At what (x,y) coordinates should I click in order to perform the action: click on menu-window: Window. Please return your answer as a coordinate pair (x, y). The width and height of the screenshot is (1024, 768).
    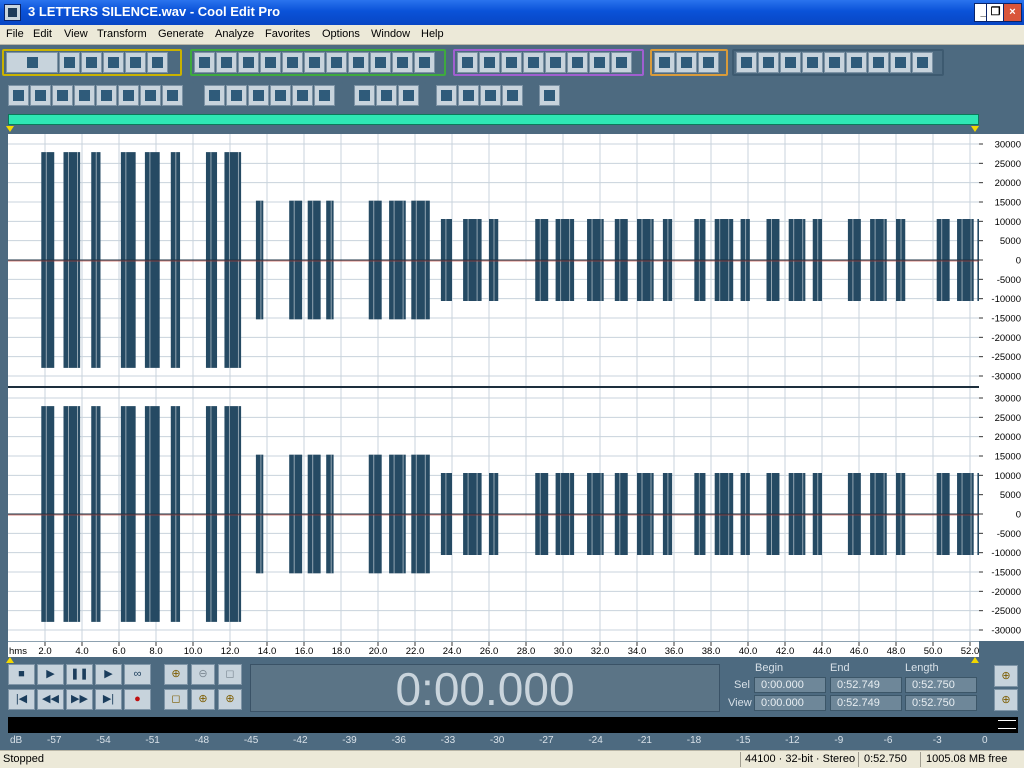
    Looking at the image, I should click on (390, 34).